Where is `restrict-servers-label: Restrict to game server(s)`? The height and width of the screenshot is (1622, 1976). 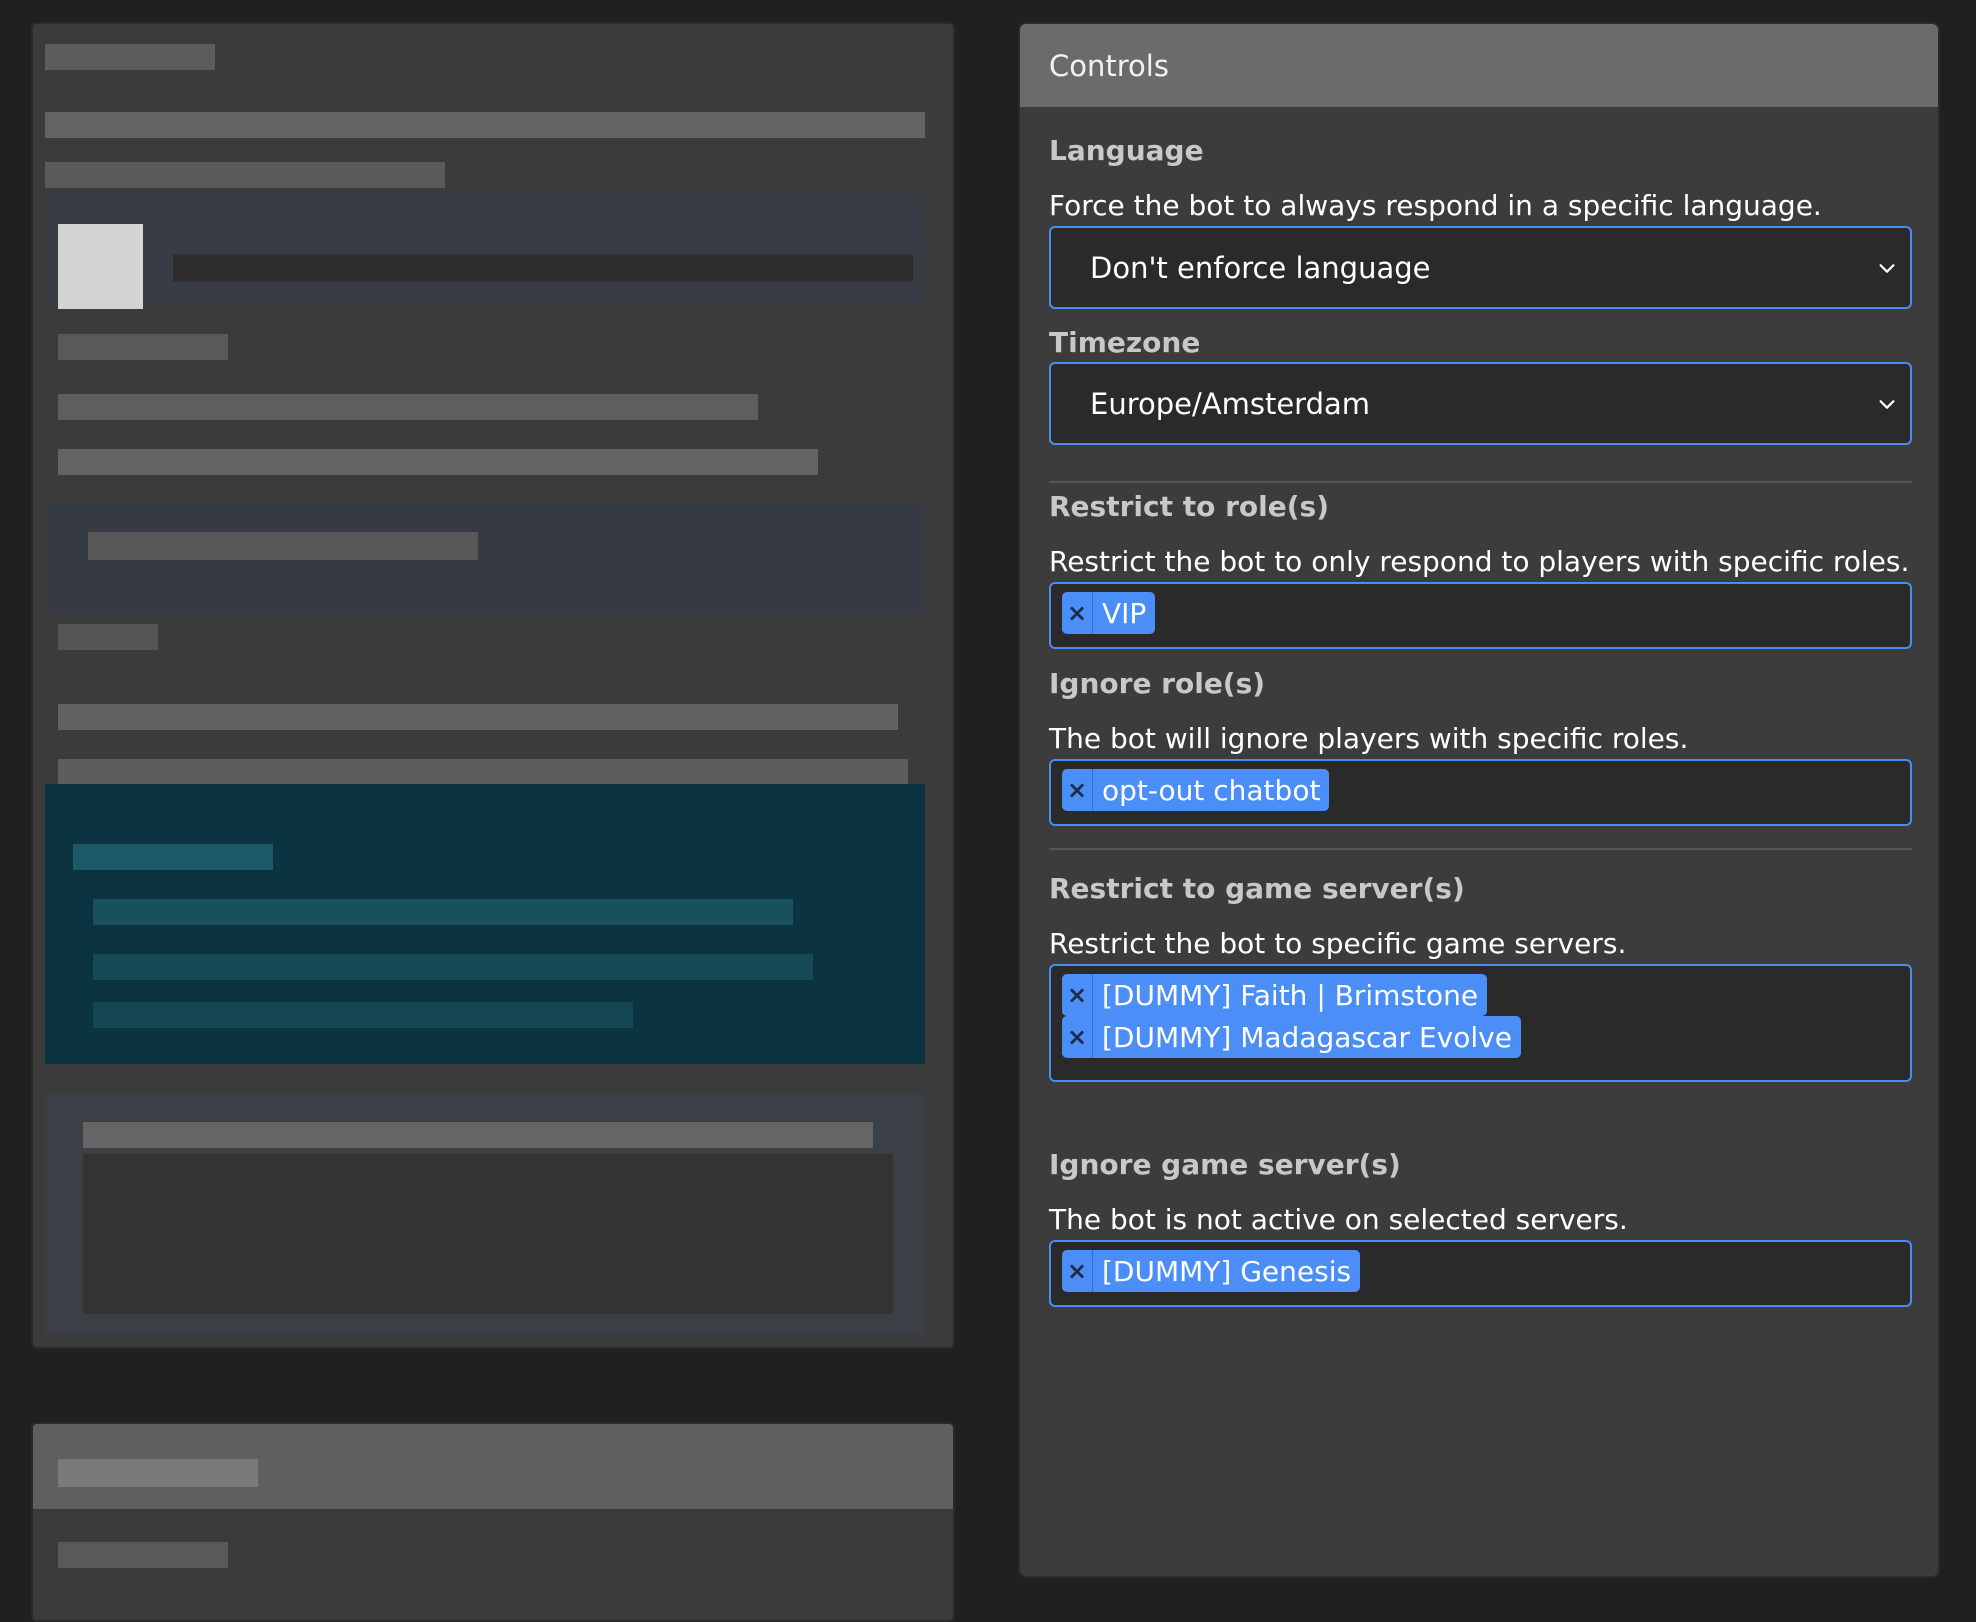
restrict-servers-label: Restrict to game server(s) is located at coordinates (1257, 888).